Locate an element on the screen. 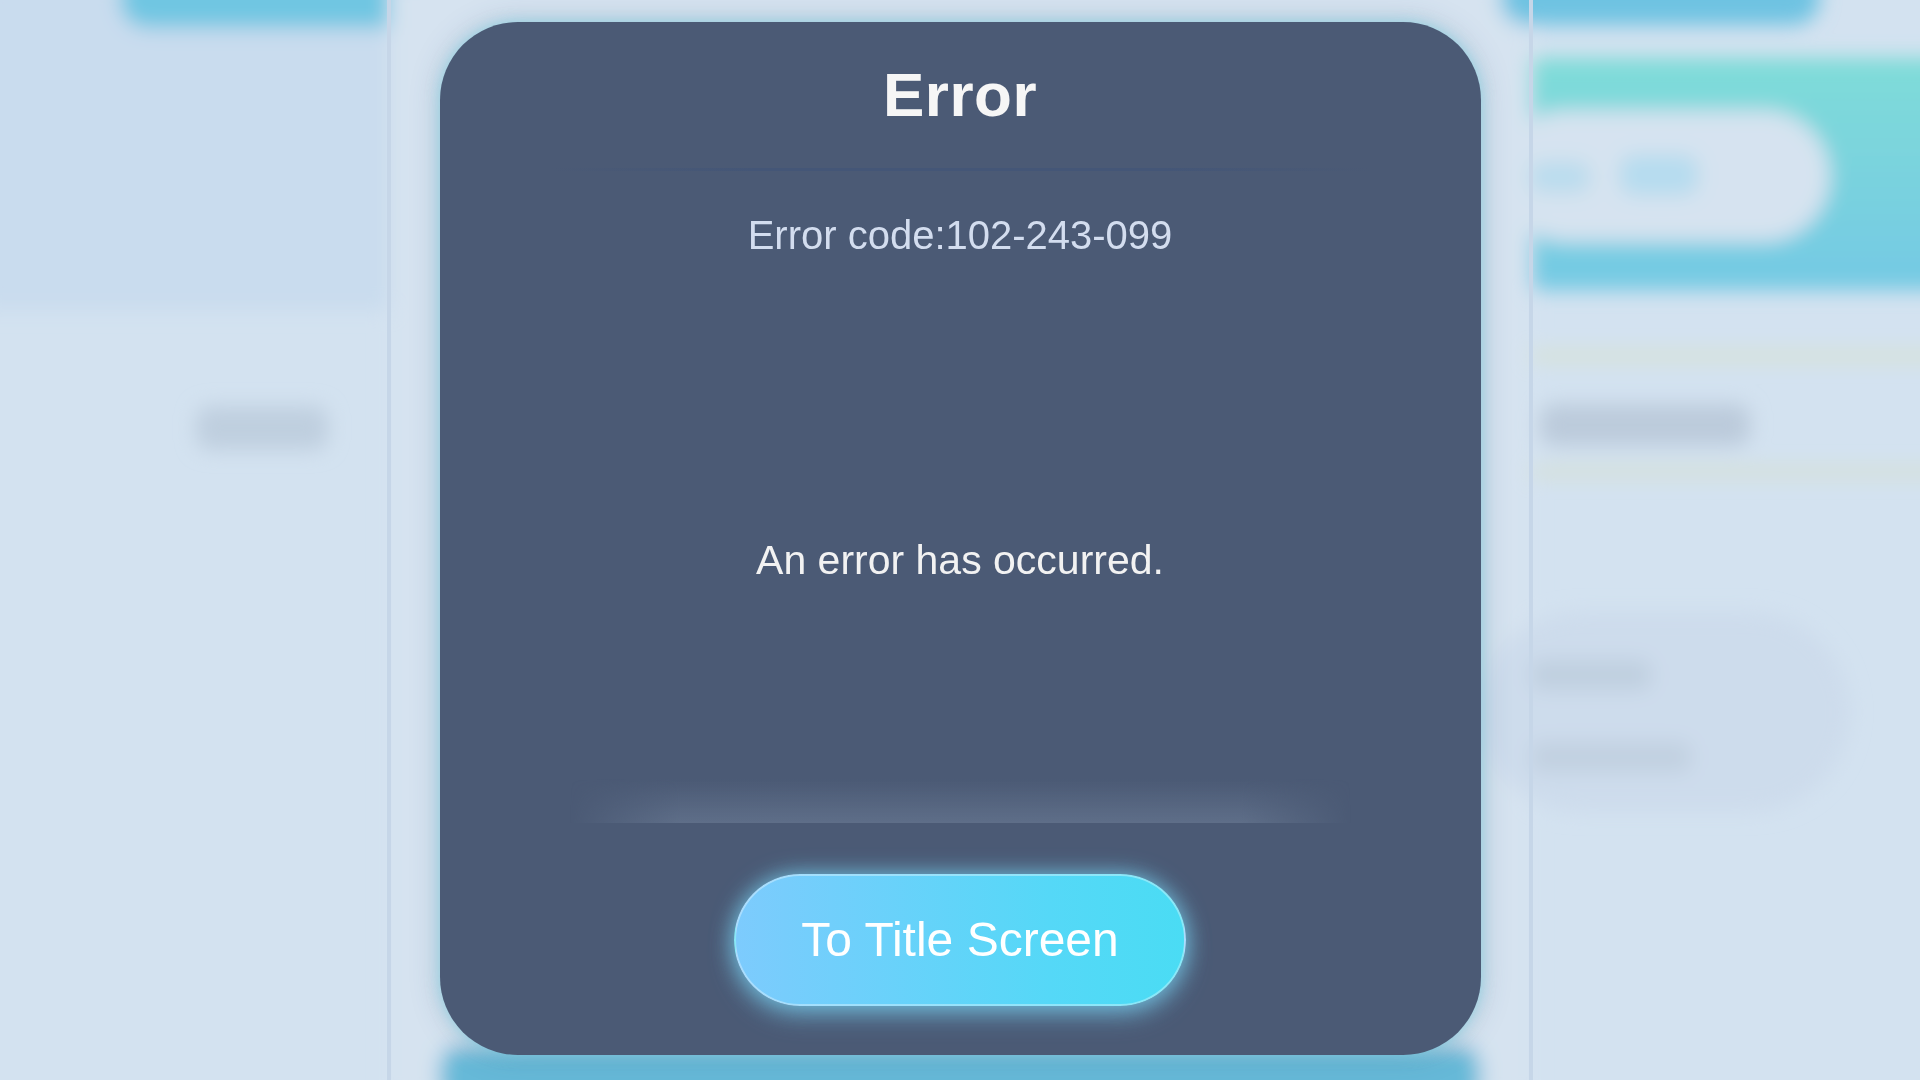 Image resolution: width=1920 pixels, height=1080 pixels. error-code: Error code:102-243-099 is located at coordinates (960, 235).